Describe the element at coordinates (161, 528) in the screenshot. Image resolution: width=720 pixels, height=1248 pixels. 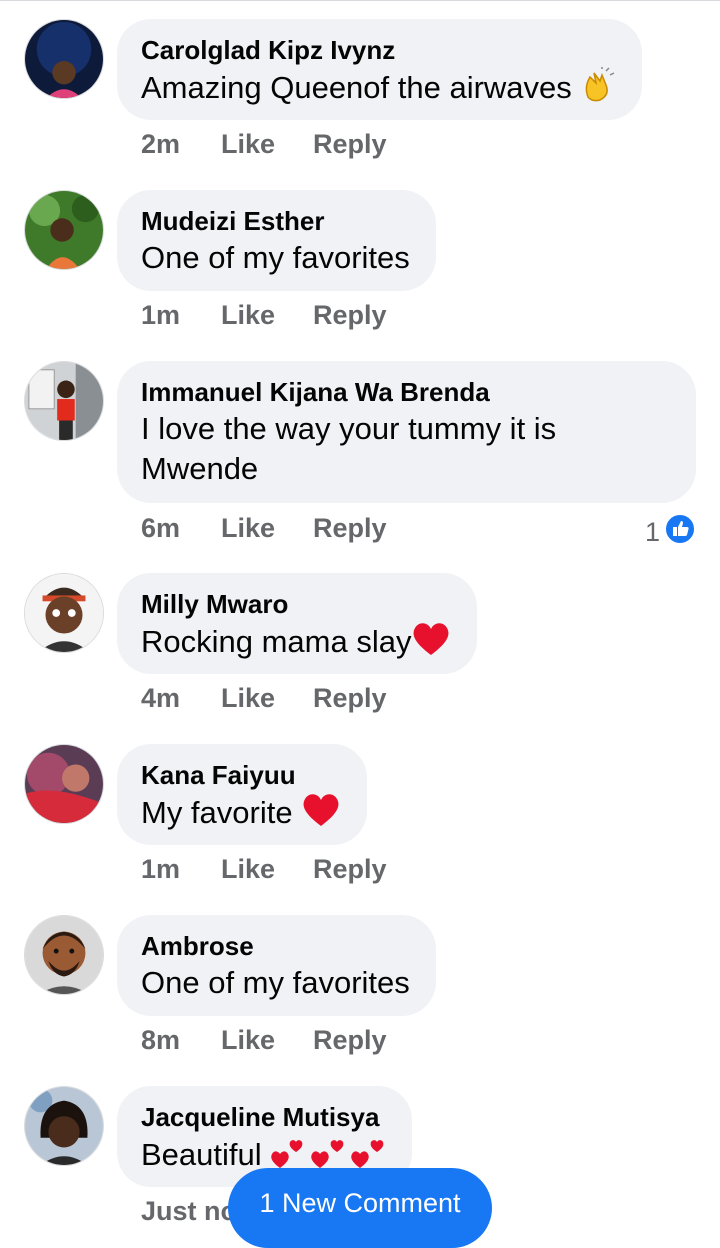
I see `comment-time: 6m` at that location.